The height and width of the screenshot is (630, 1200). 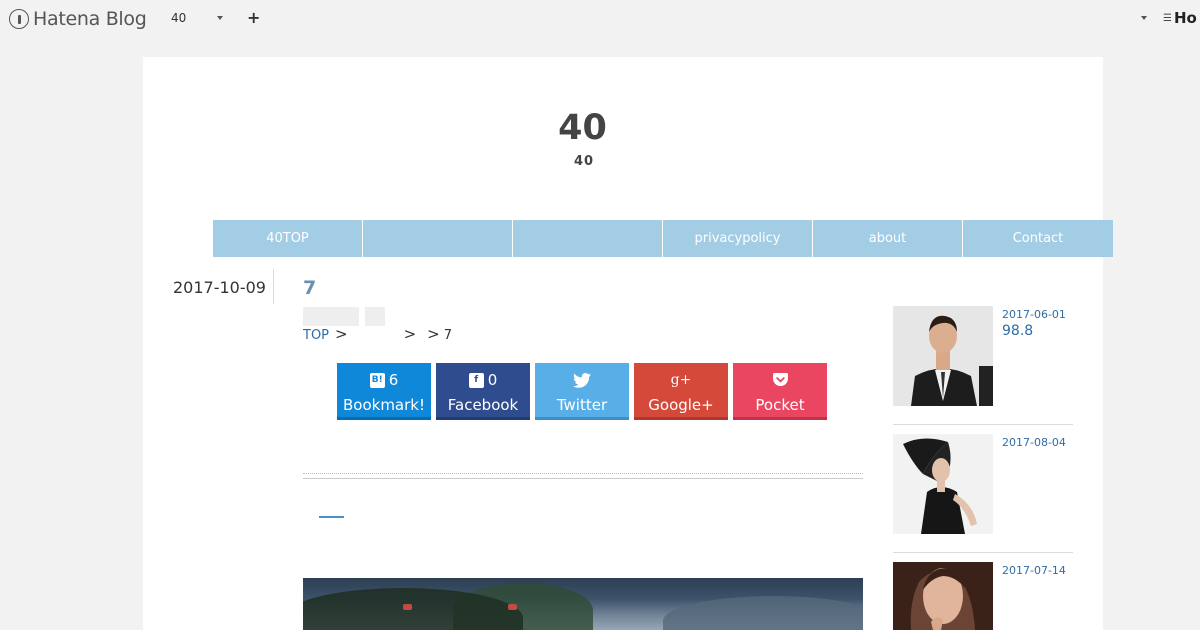 I want to click on breadcrumb-top-link: TOP, so click(x=316, y=335).